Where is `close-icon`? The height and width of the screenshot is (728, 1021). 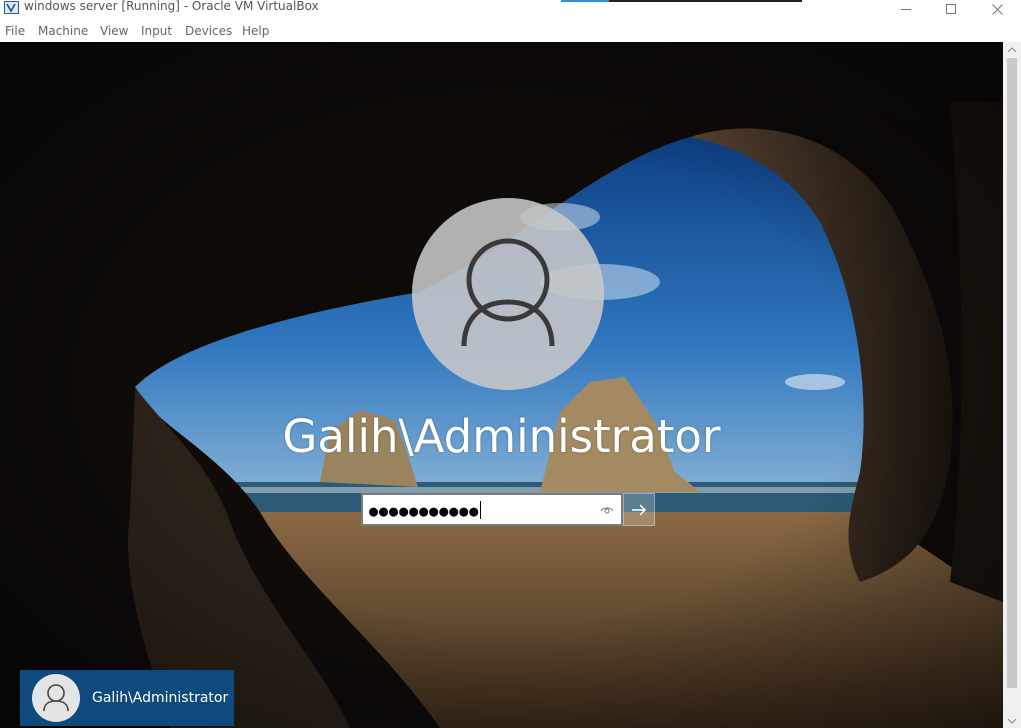 close-icon is located at coordinates (997, 9).